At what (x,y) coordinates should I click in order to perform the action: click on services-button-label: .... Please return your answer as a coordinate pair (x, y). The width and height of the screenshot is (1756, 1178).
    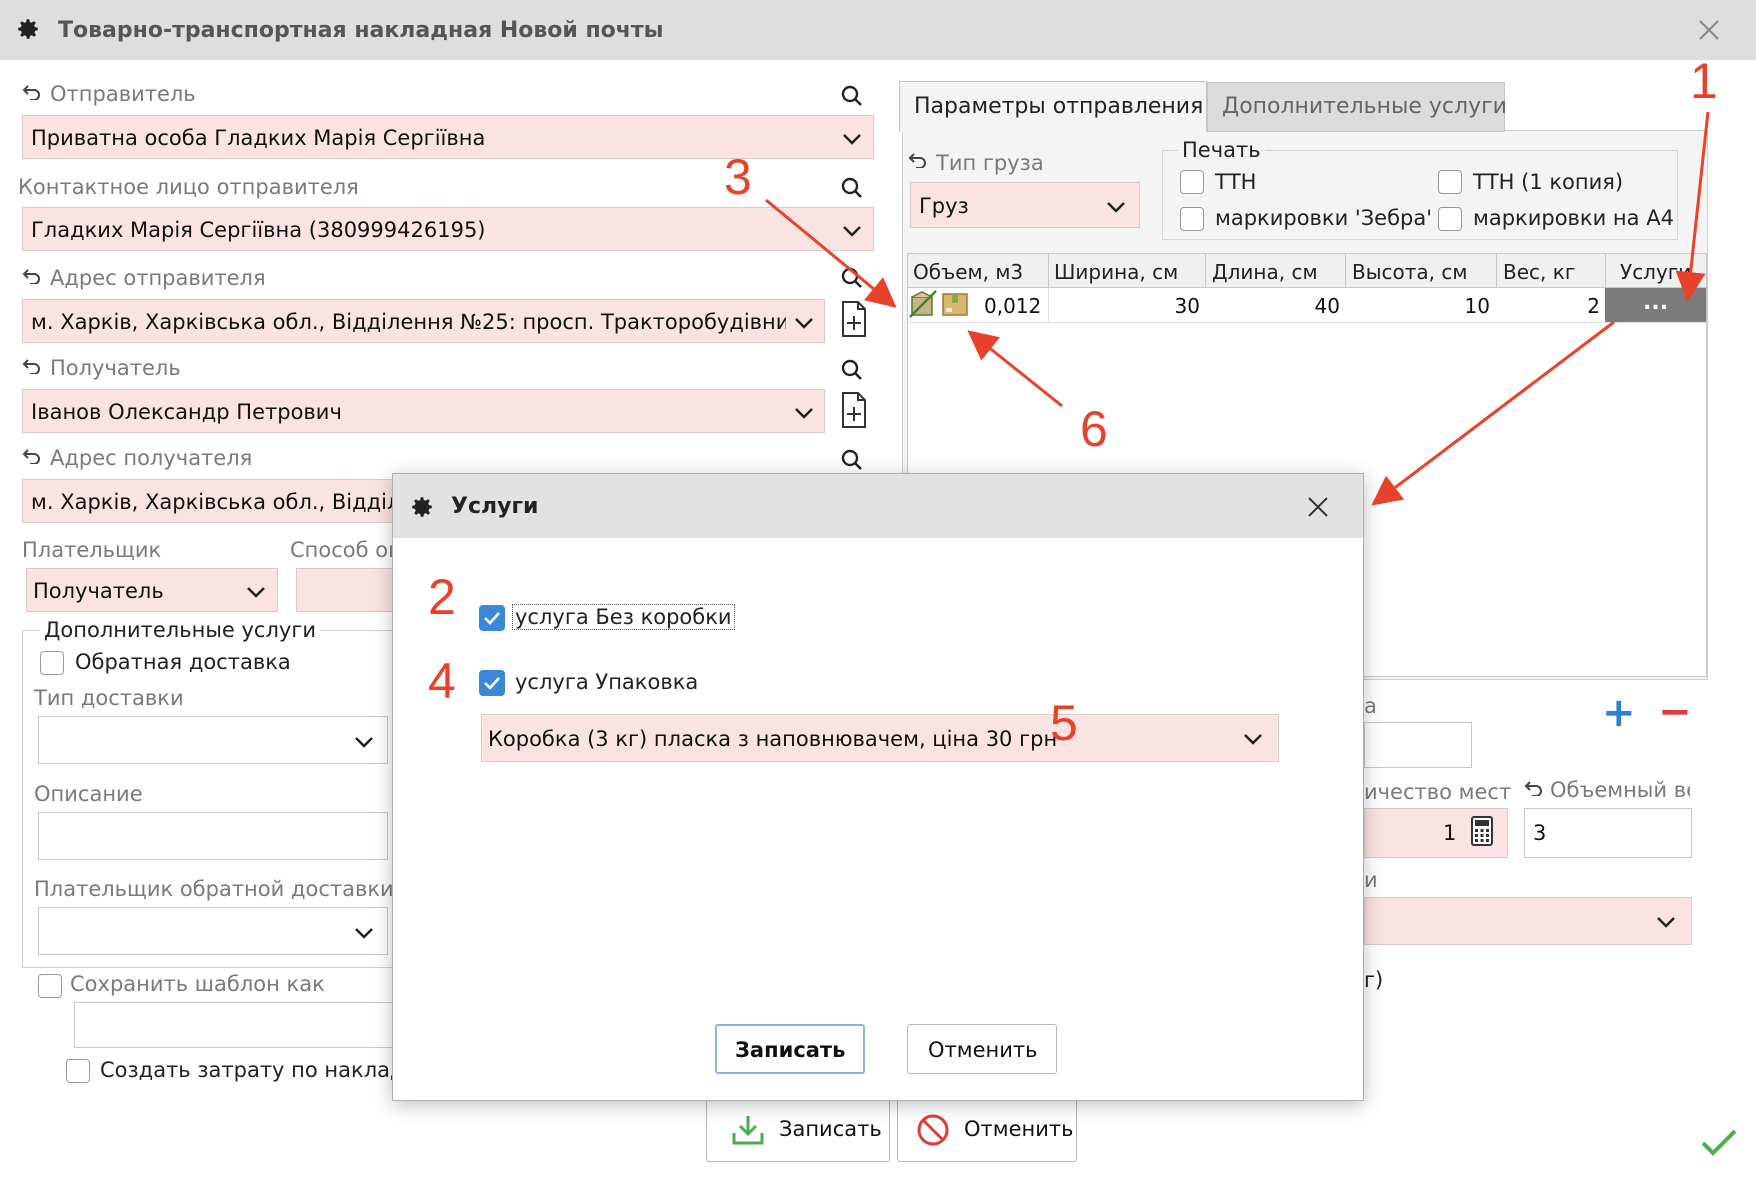
    Looking at the image, I should click on (1656, 302).